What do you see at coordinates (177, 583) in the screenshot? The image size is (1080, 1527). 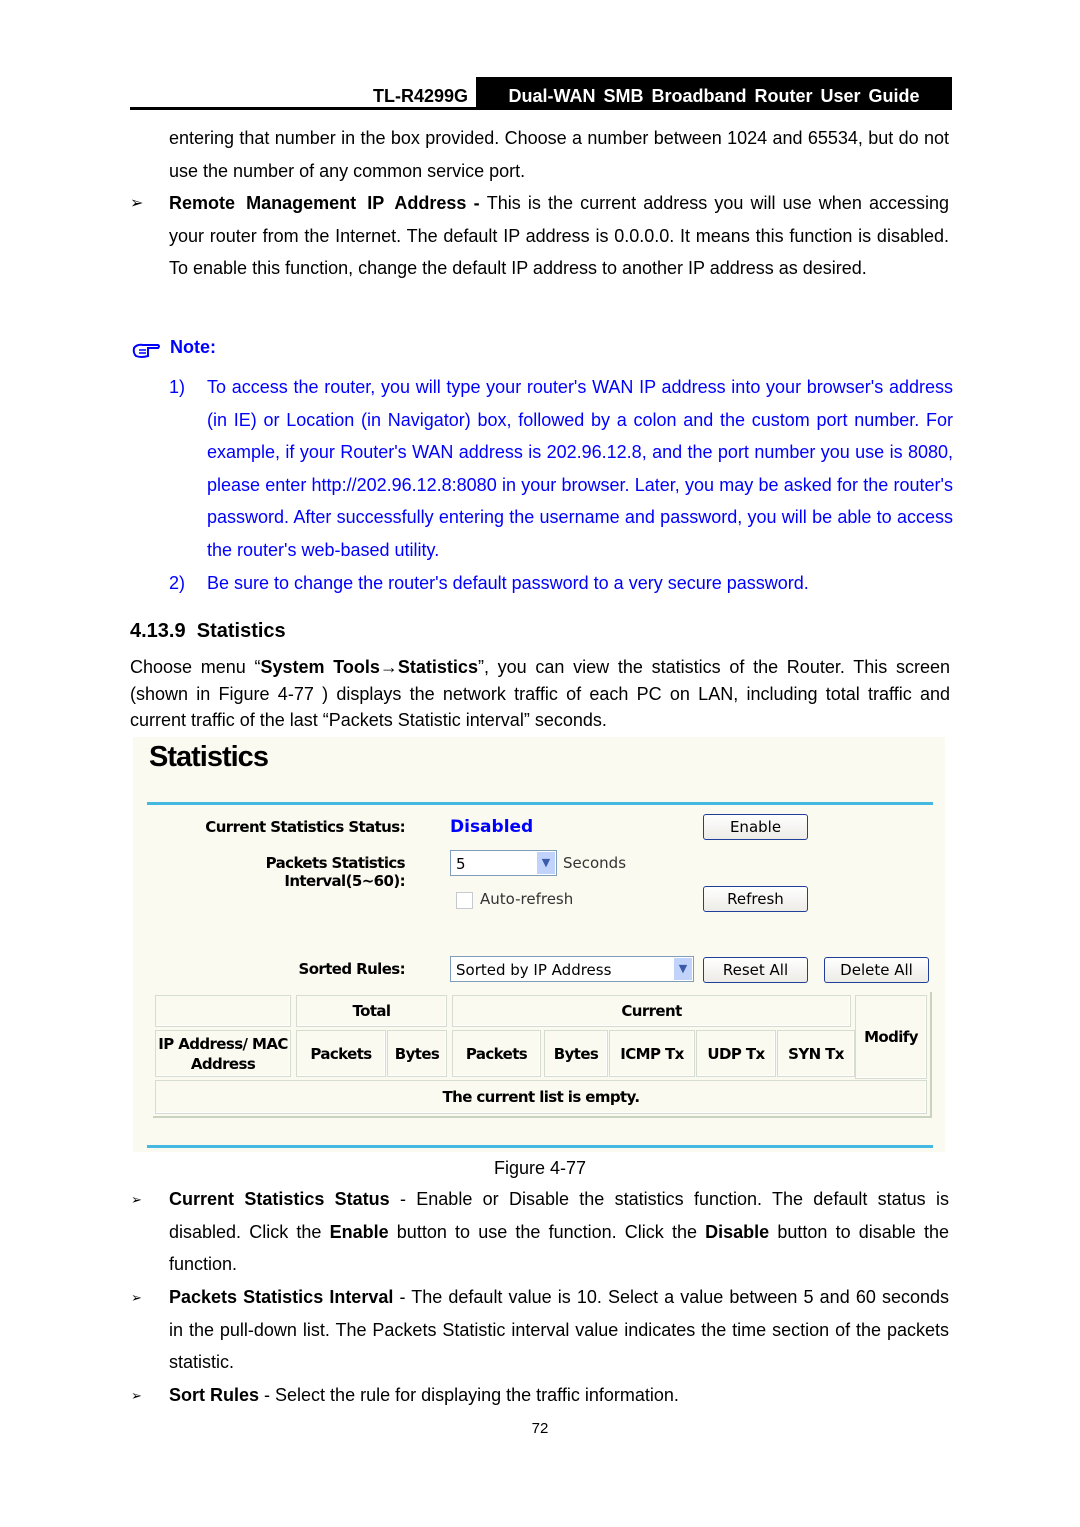 I see `note-num-2: 2)` at bounding box center [177, 583].